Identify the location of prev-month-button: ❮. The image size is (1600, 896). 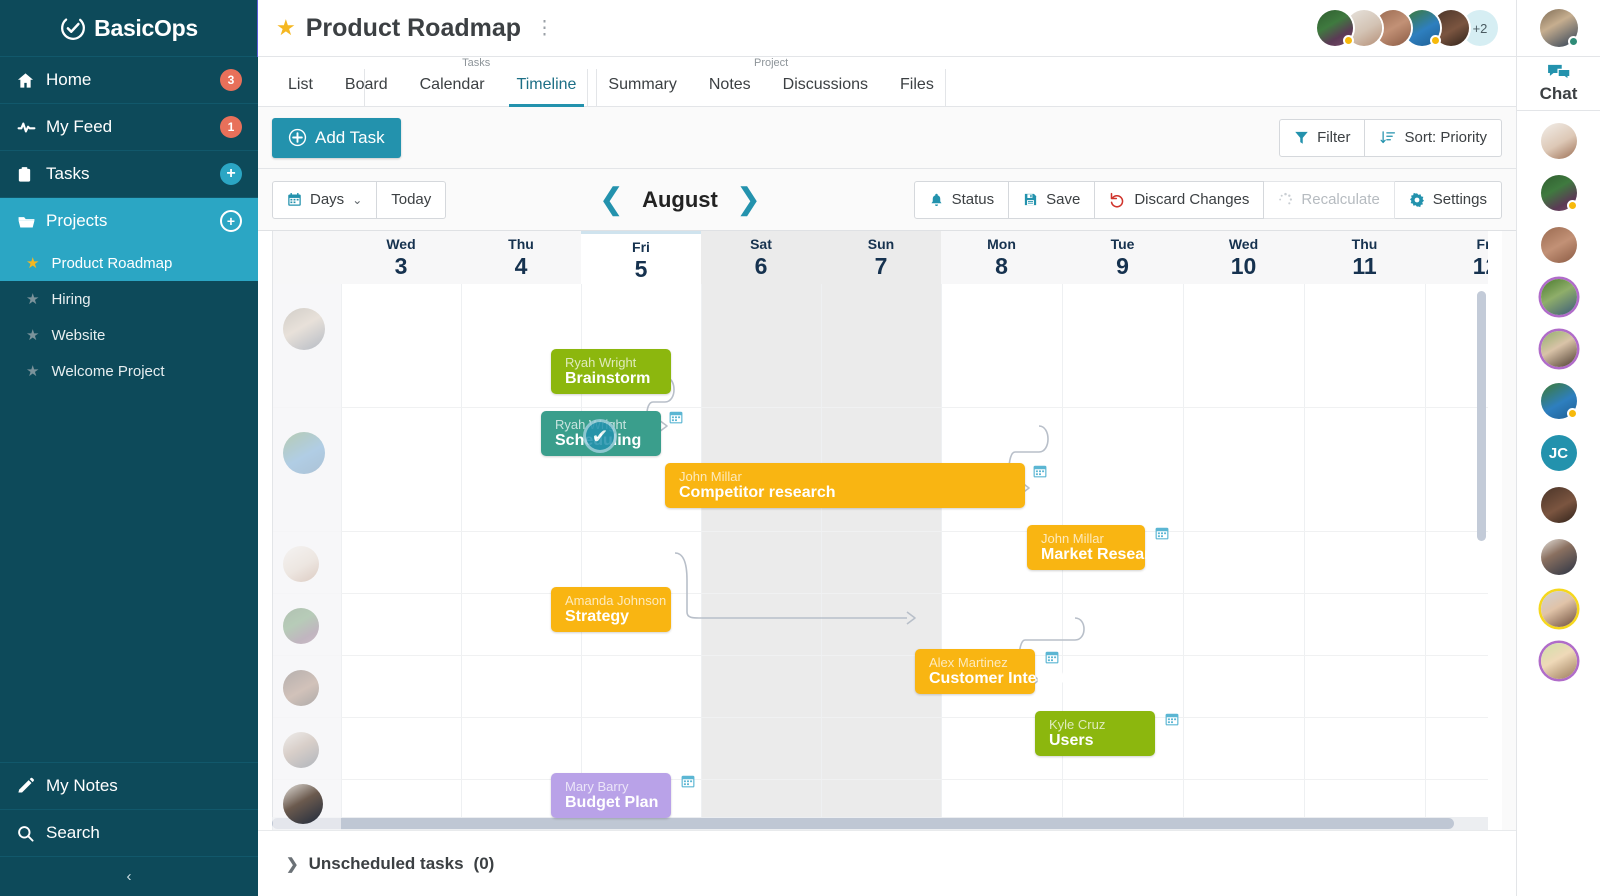
(611, 199).